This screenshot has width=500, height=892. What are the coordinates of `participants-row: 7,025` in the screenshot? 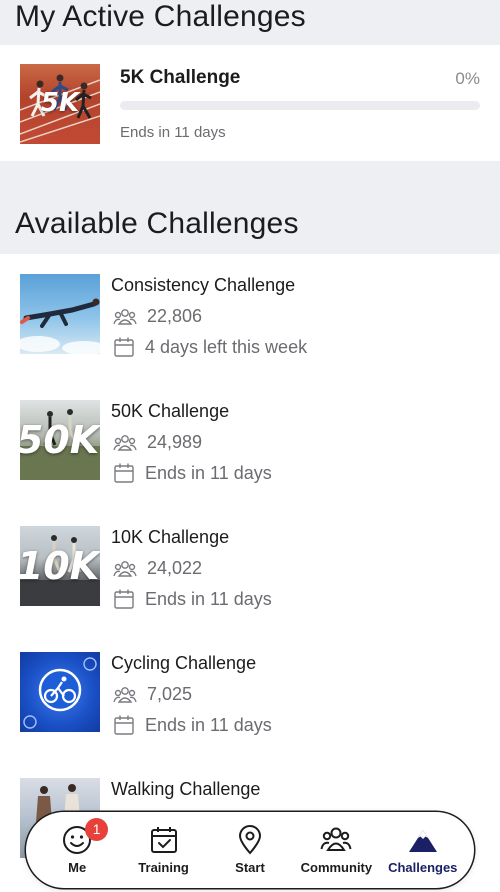 It's located at (152, 694).